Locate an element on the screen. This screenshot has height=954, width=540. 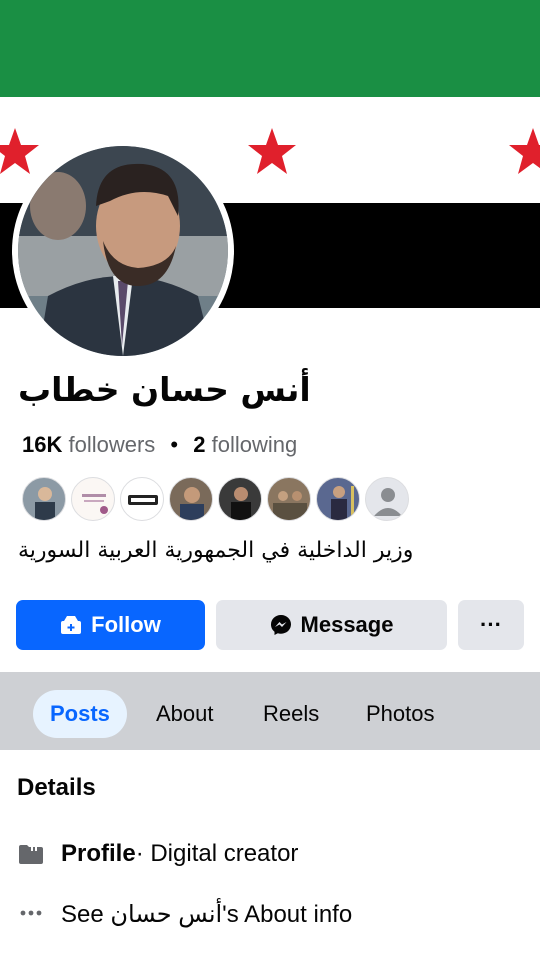
avatar-photo is located at coordinates (123, 251).